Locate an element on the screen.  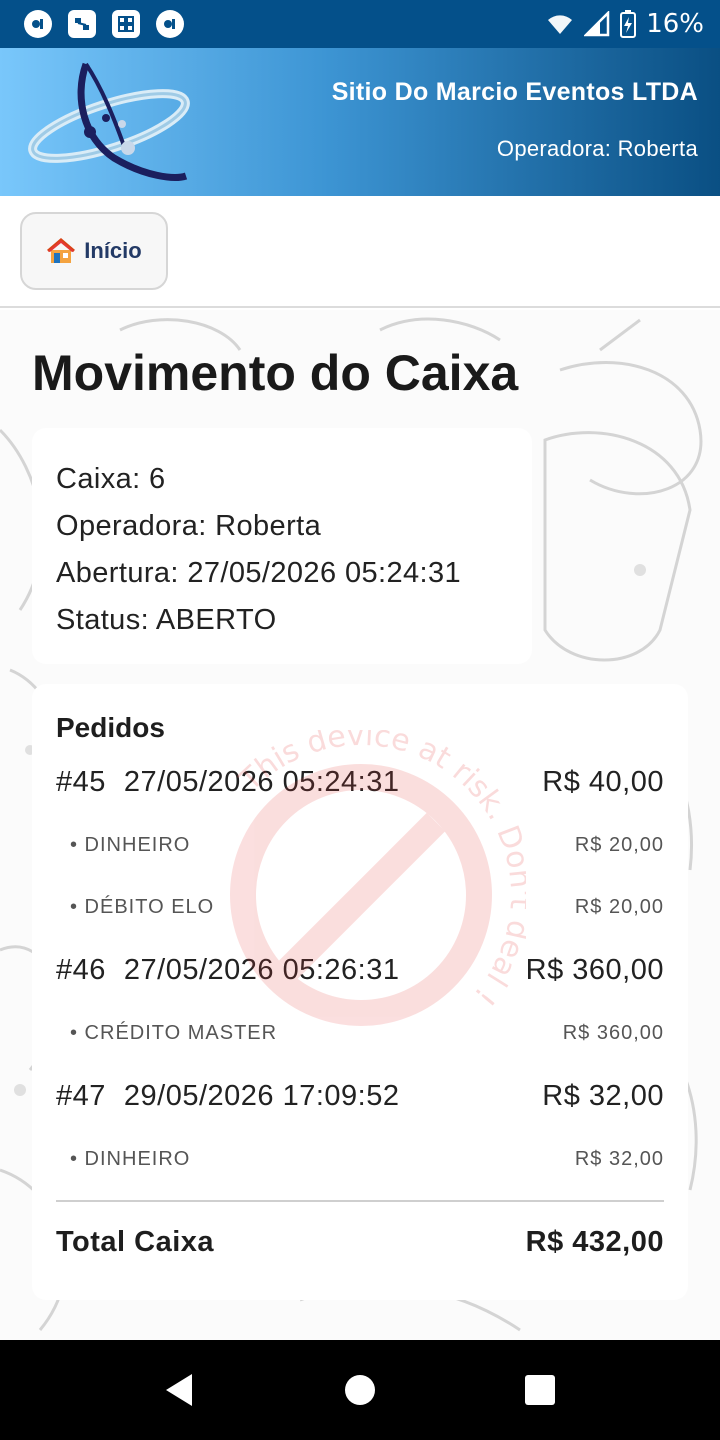
battery-charging-icon is located at coordinates (628, 24).